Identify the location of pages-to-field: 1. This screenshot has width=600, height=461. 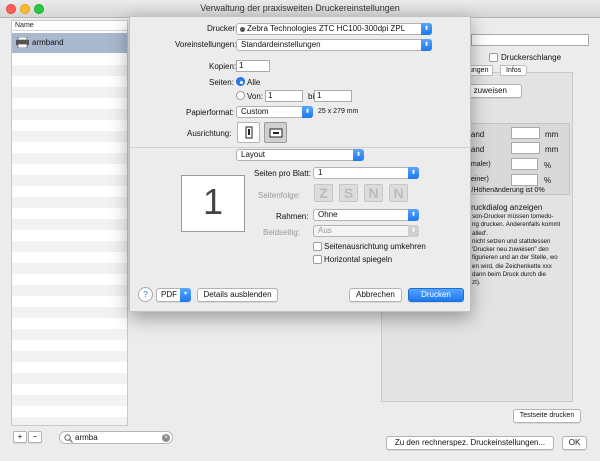
(333, 96).